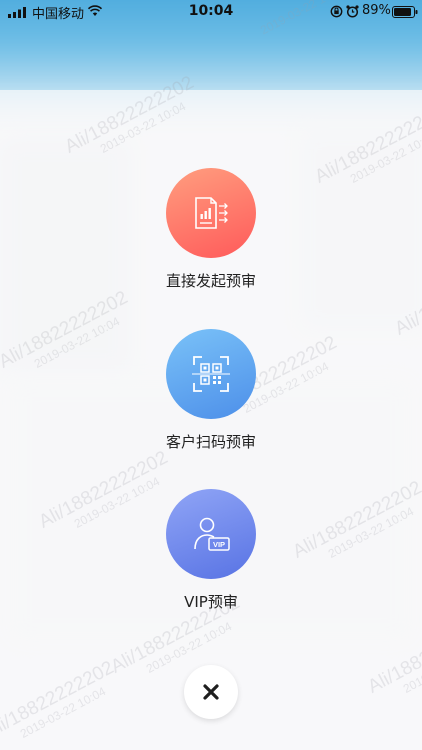 Image resolution: width=422 pixels, height=750 pixels. I want to click on vip-user-icon: VIP, so click(212, 534).